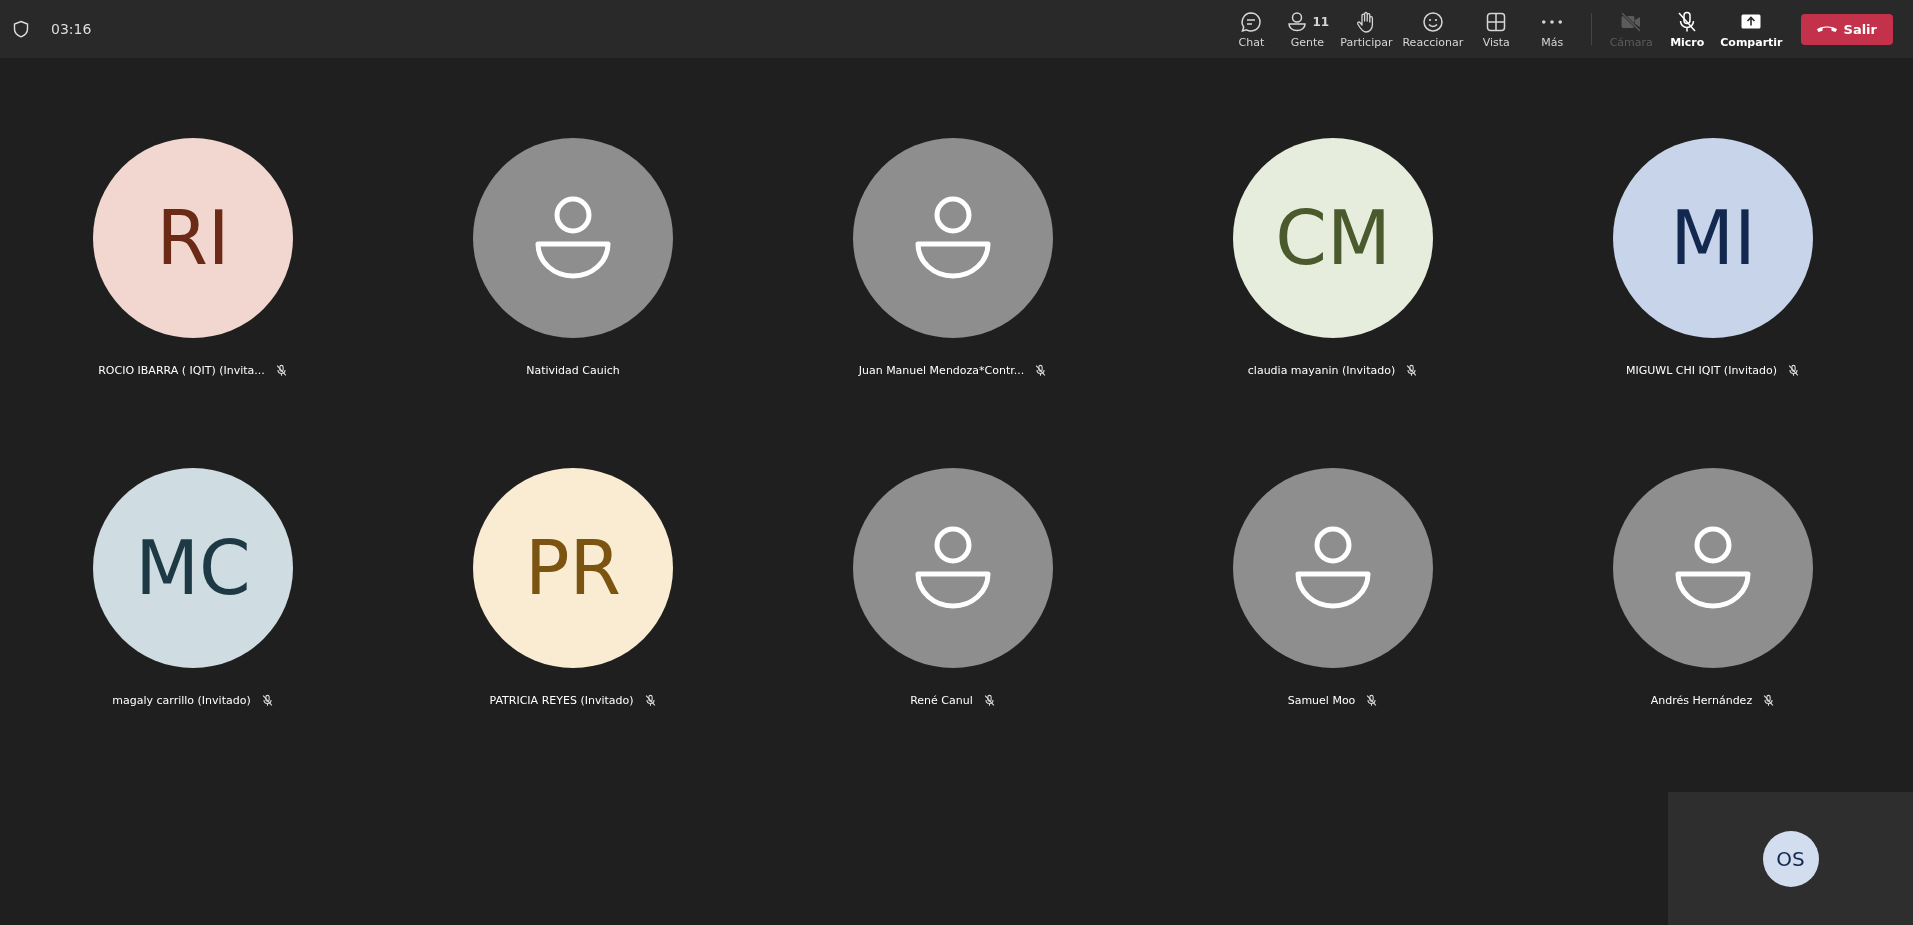  What do you see at coordinates (1826, 29) in the screenshot?
I see `hang-up-icon` at bounding box center [1826, 29].